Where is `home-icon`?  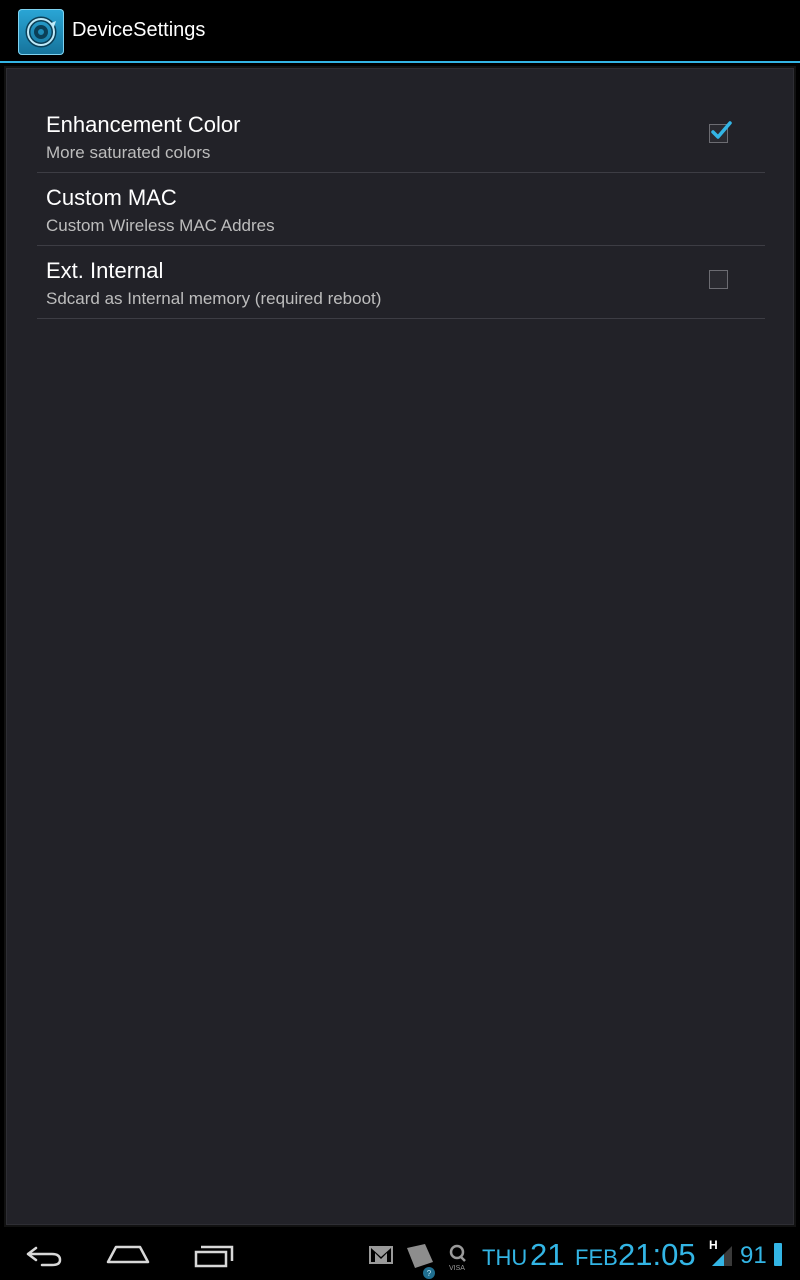
home-icon is located at coordinates (128, 1255).